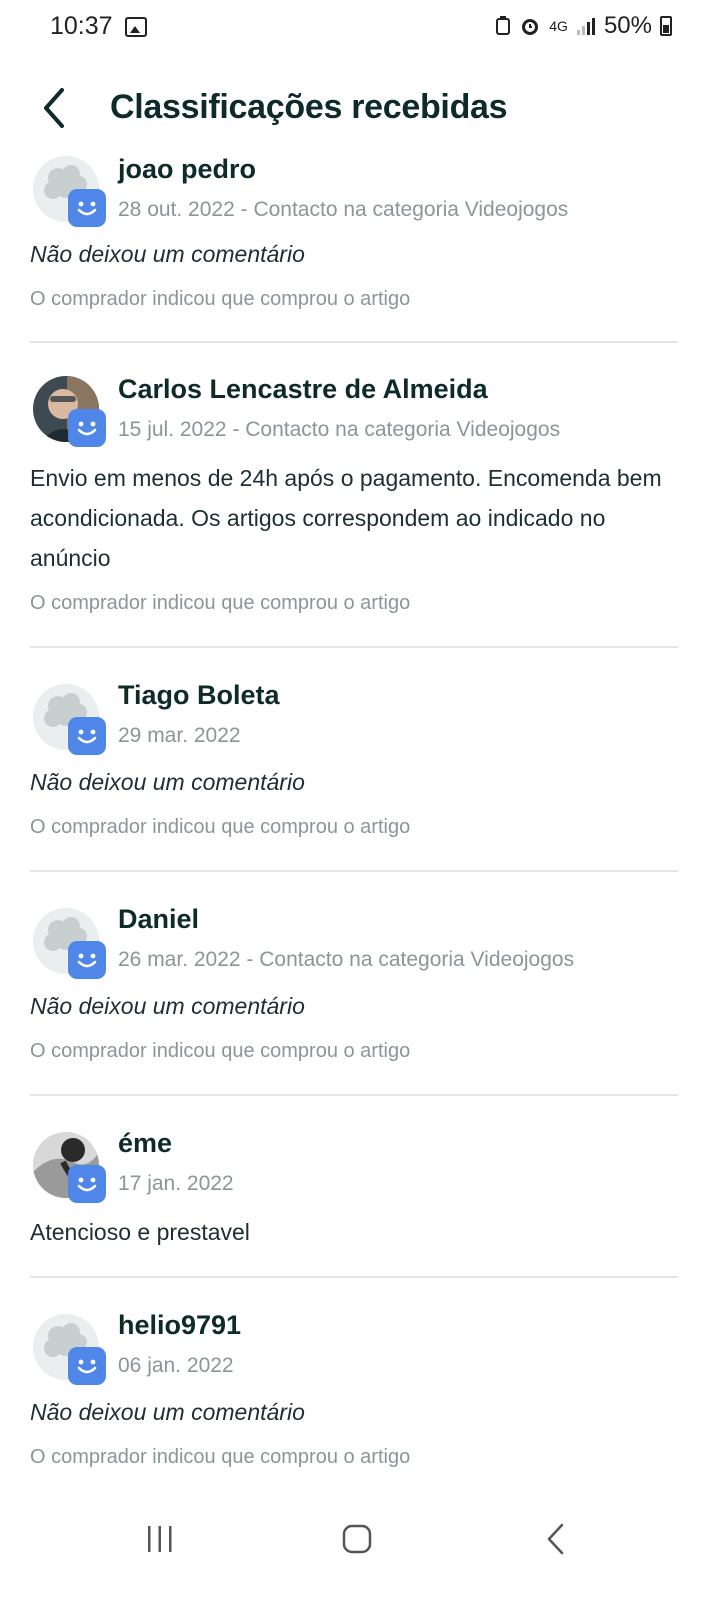 Image resolution: width=720 pixels, height=1600 pixels. I want to click on system-nav-bar, so click(360, 1542).